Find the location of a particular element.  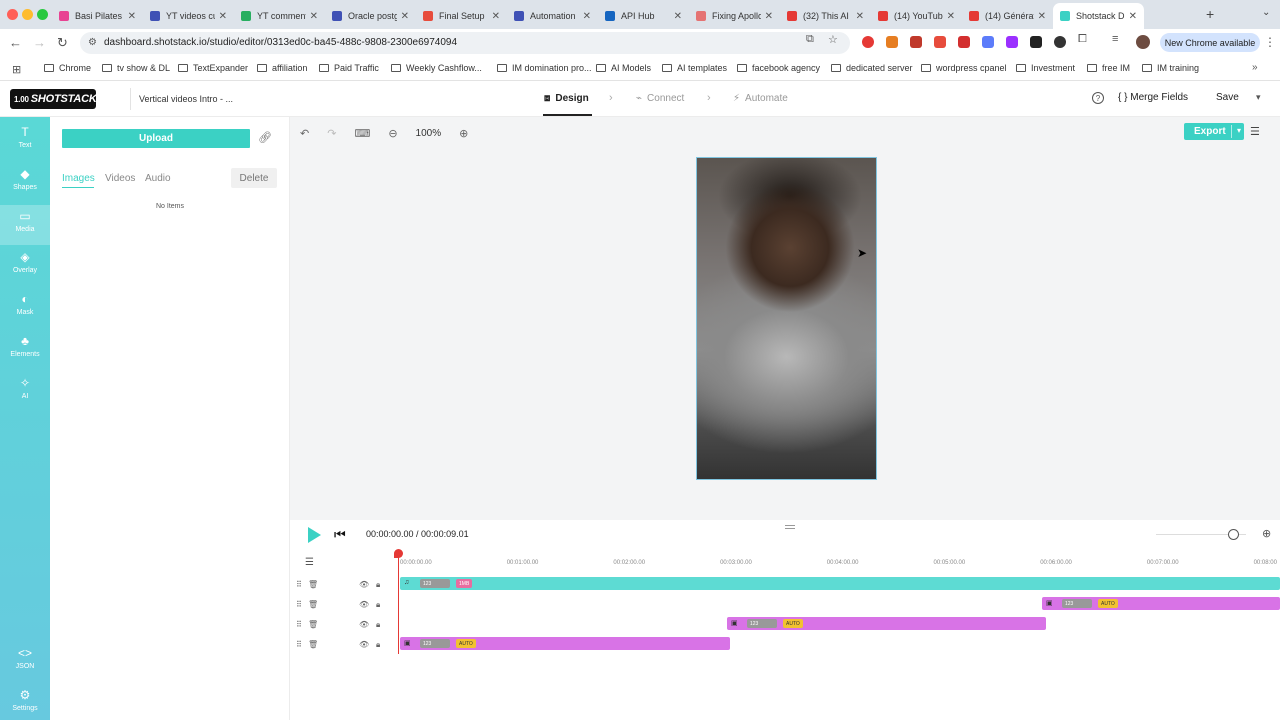

apps-grid-icon: ⊞ is located at coordinates (16, 69).